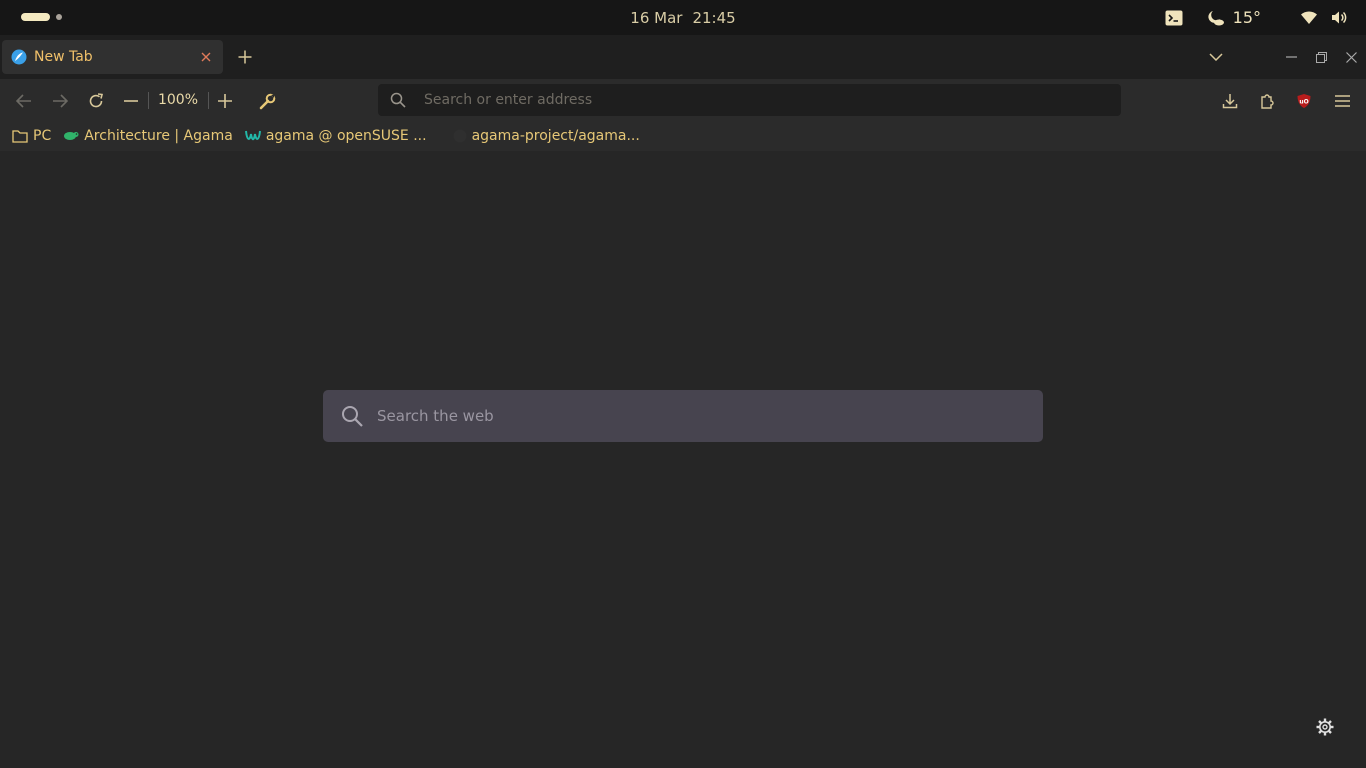 The width and height of the screenshot is (1366, 768). Describe the element at coordinates (1246, 17) in the screenshot. I see `temperature: 15°` at that location.